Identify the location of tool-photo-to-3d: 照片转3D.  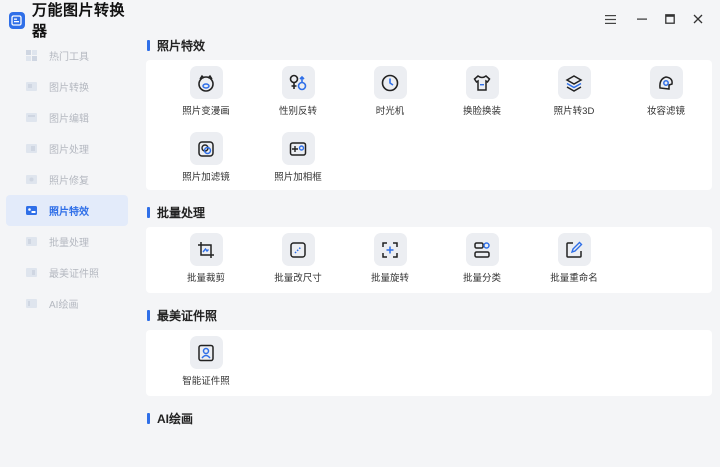
(574, 99).